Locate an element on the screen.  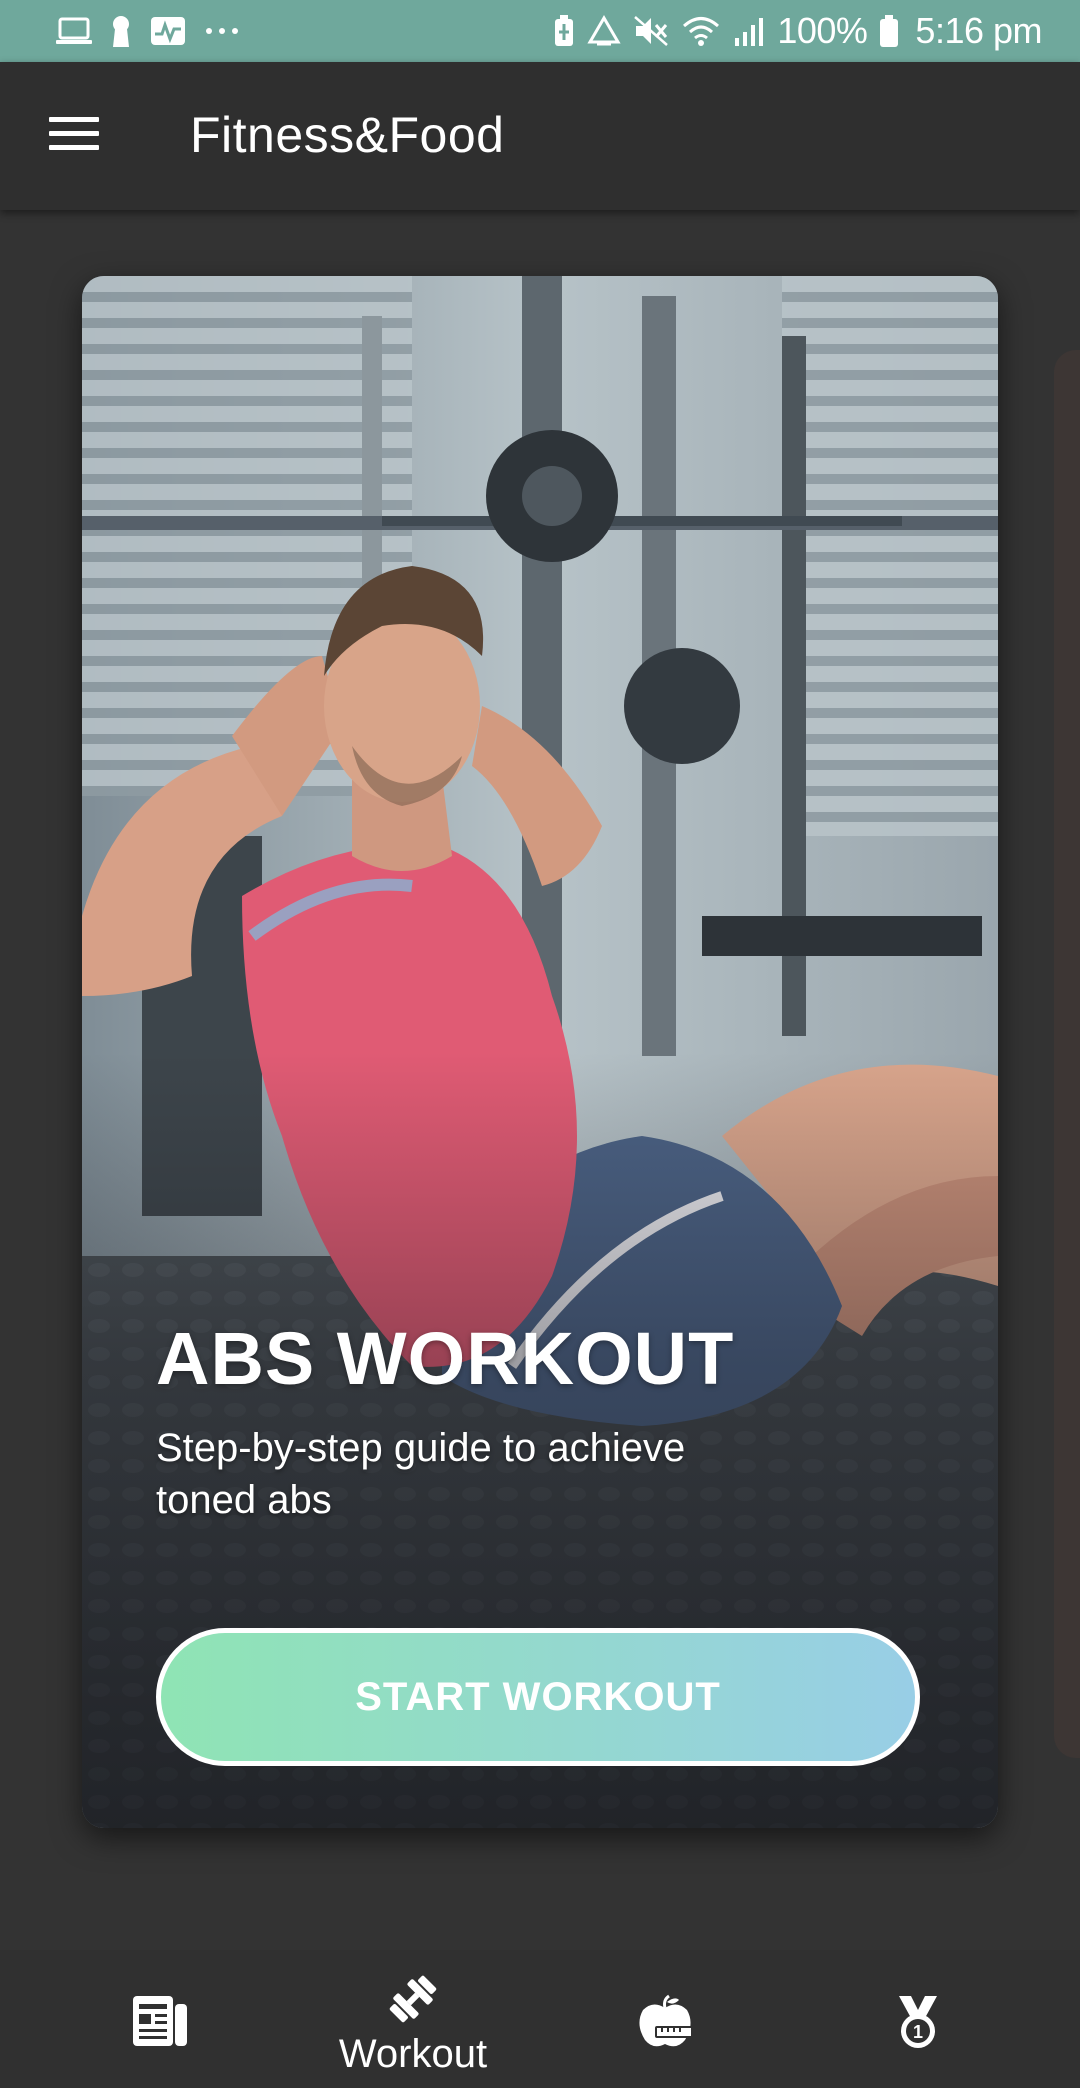
battery-saver-icon is located at coordinates (564, 31).